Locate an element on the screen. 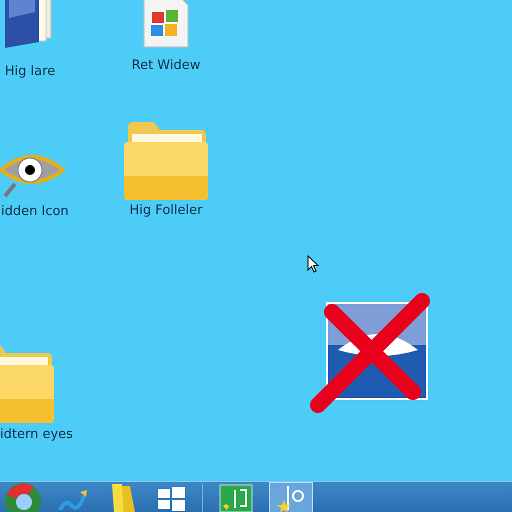 The image size is (512, 512). windows-document-icon is located at coordinates (166, 24).